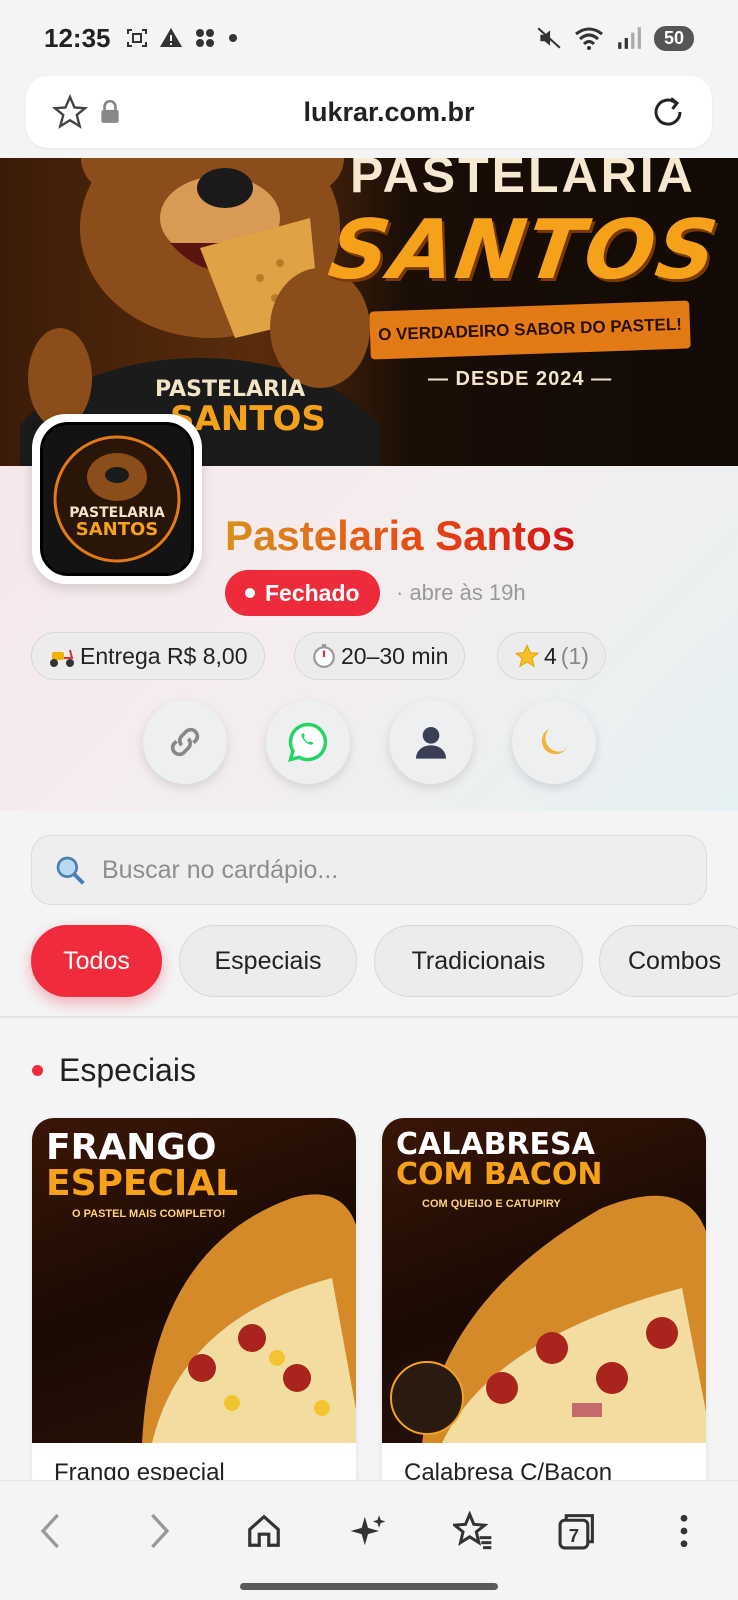 Image resolution: width=738 pixels, height=1600 pixels. I want to click on rating-value: 4, so click(550, 655).